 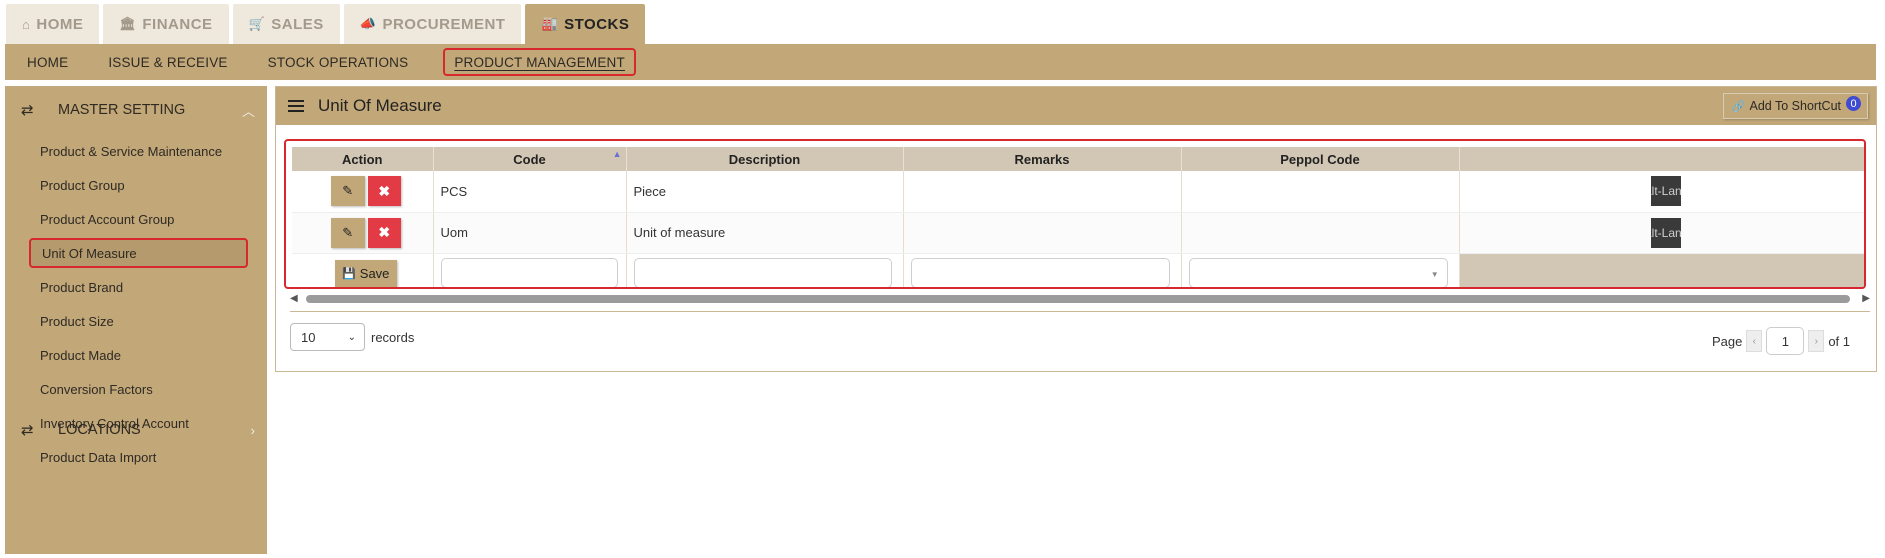 What do you see at coordinates (136, 185) in the screenshot?
I see `sidebar-item-product-group: Product Group` at bounding box center [136, 185].